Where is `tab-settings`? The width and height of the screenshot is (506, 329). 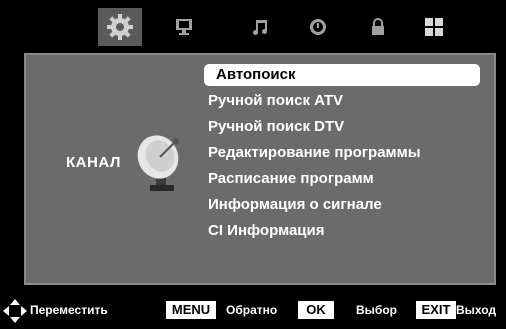
tab-settings is located at coordinates (120, 27).